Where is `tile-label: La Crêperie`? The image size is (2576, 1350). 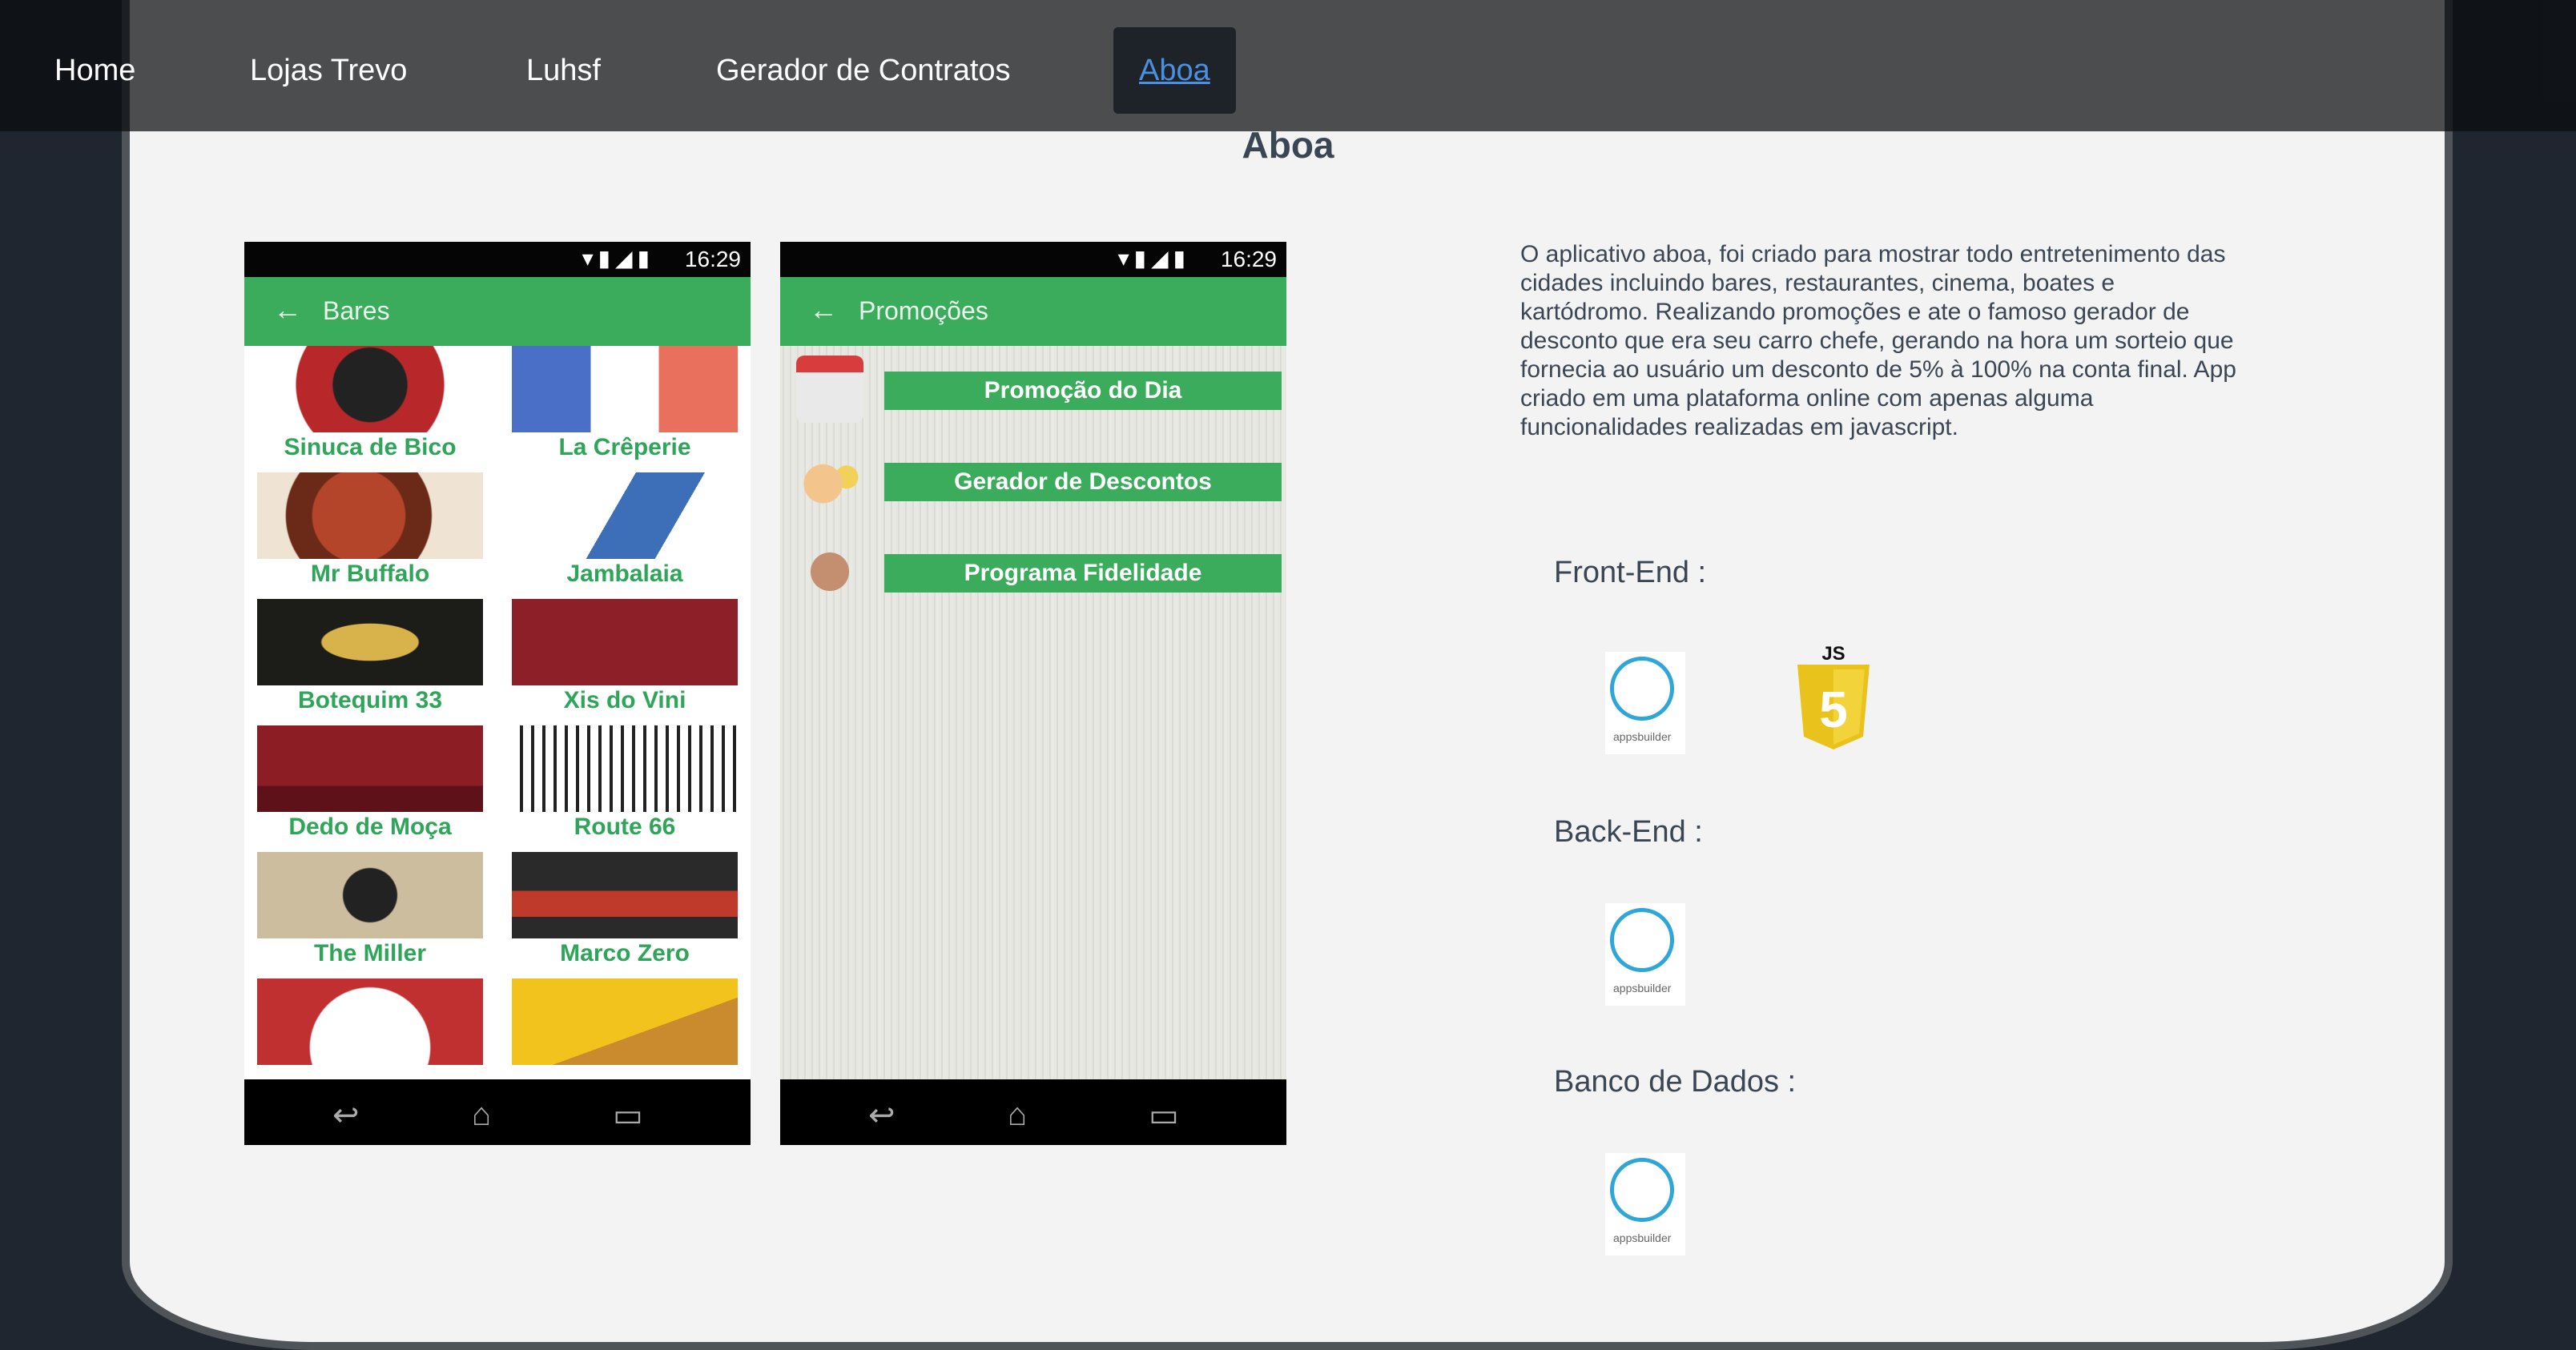 tile-label: La Crêperie is located at coordinates (624, 447).